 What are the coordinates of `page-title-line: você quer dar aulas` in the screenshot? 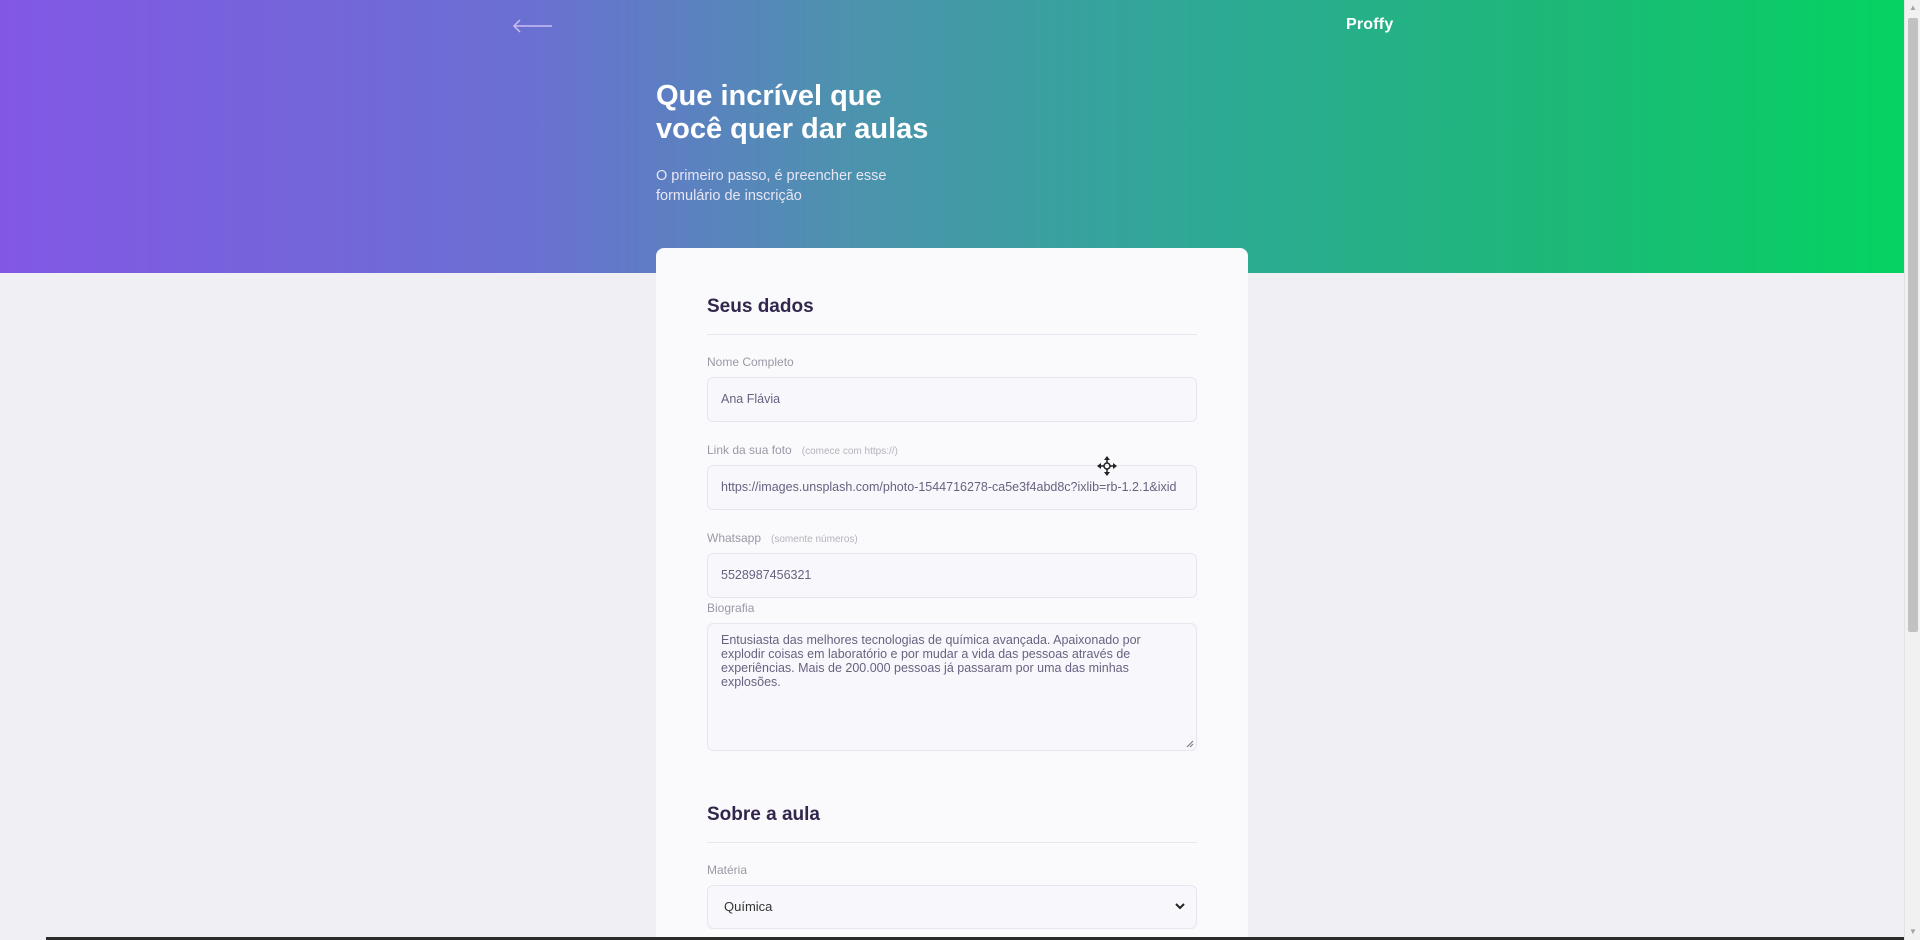 It's located at (792, 129).